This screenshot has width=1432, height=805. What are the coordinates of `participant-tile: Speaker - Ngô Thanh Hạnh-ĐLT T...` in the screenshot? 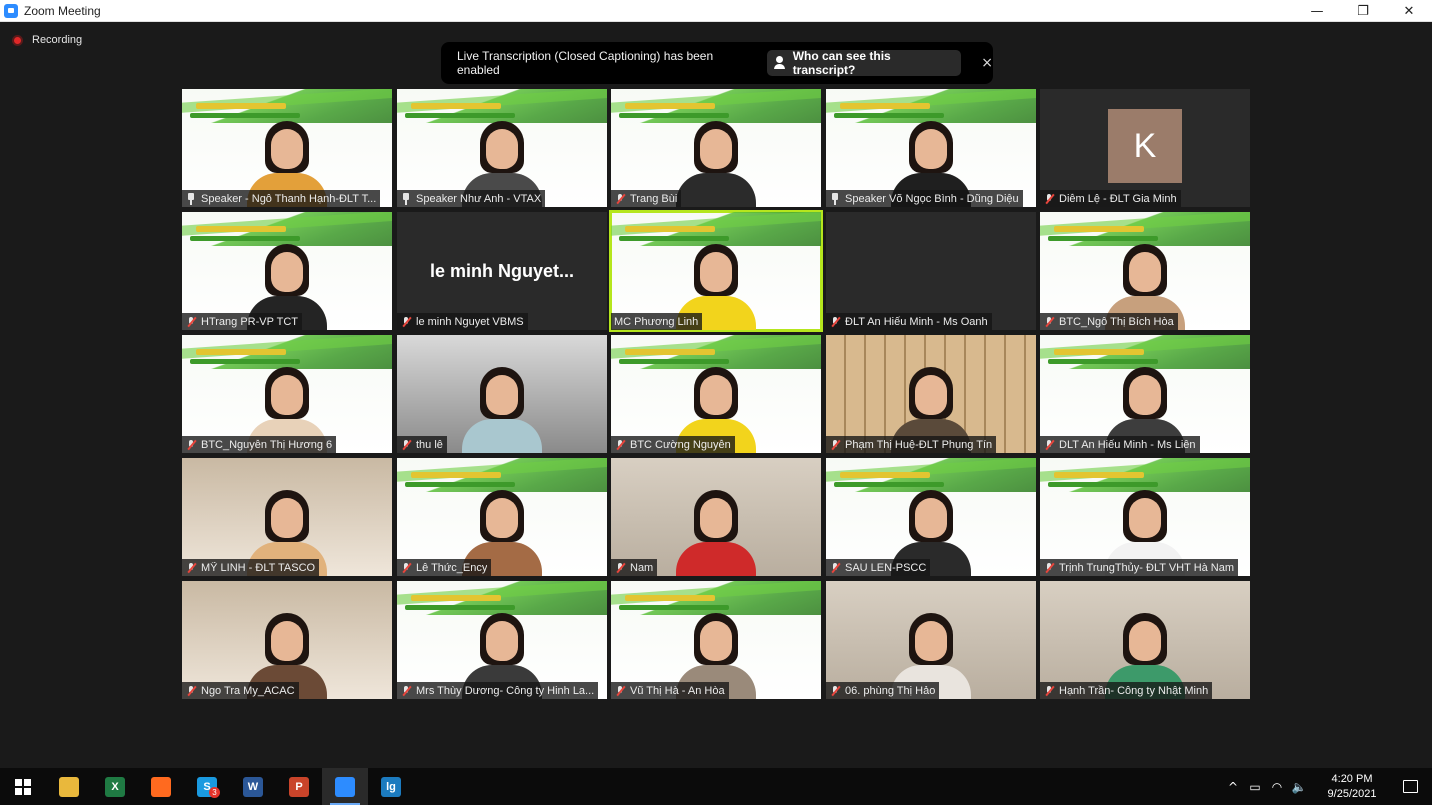 It's located at (287, 148).